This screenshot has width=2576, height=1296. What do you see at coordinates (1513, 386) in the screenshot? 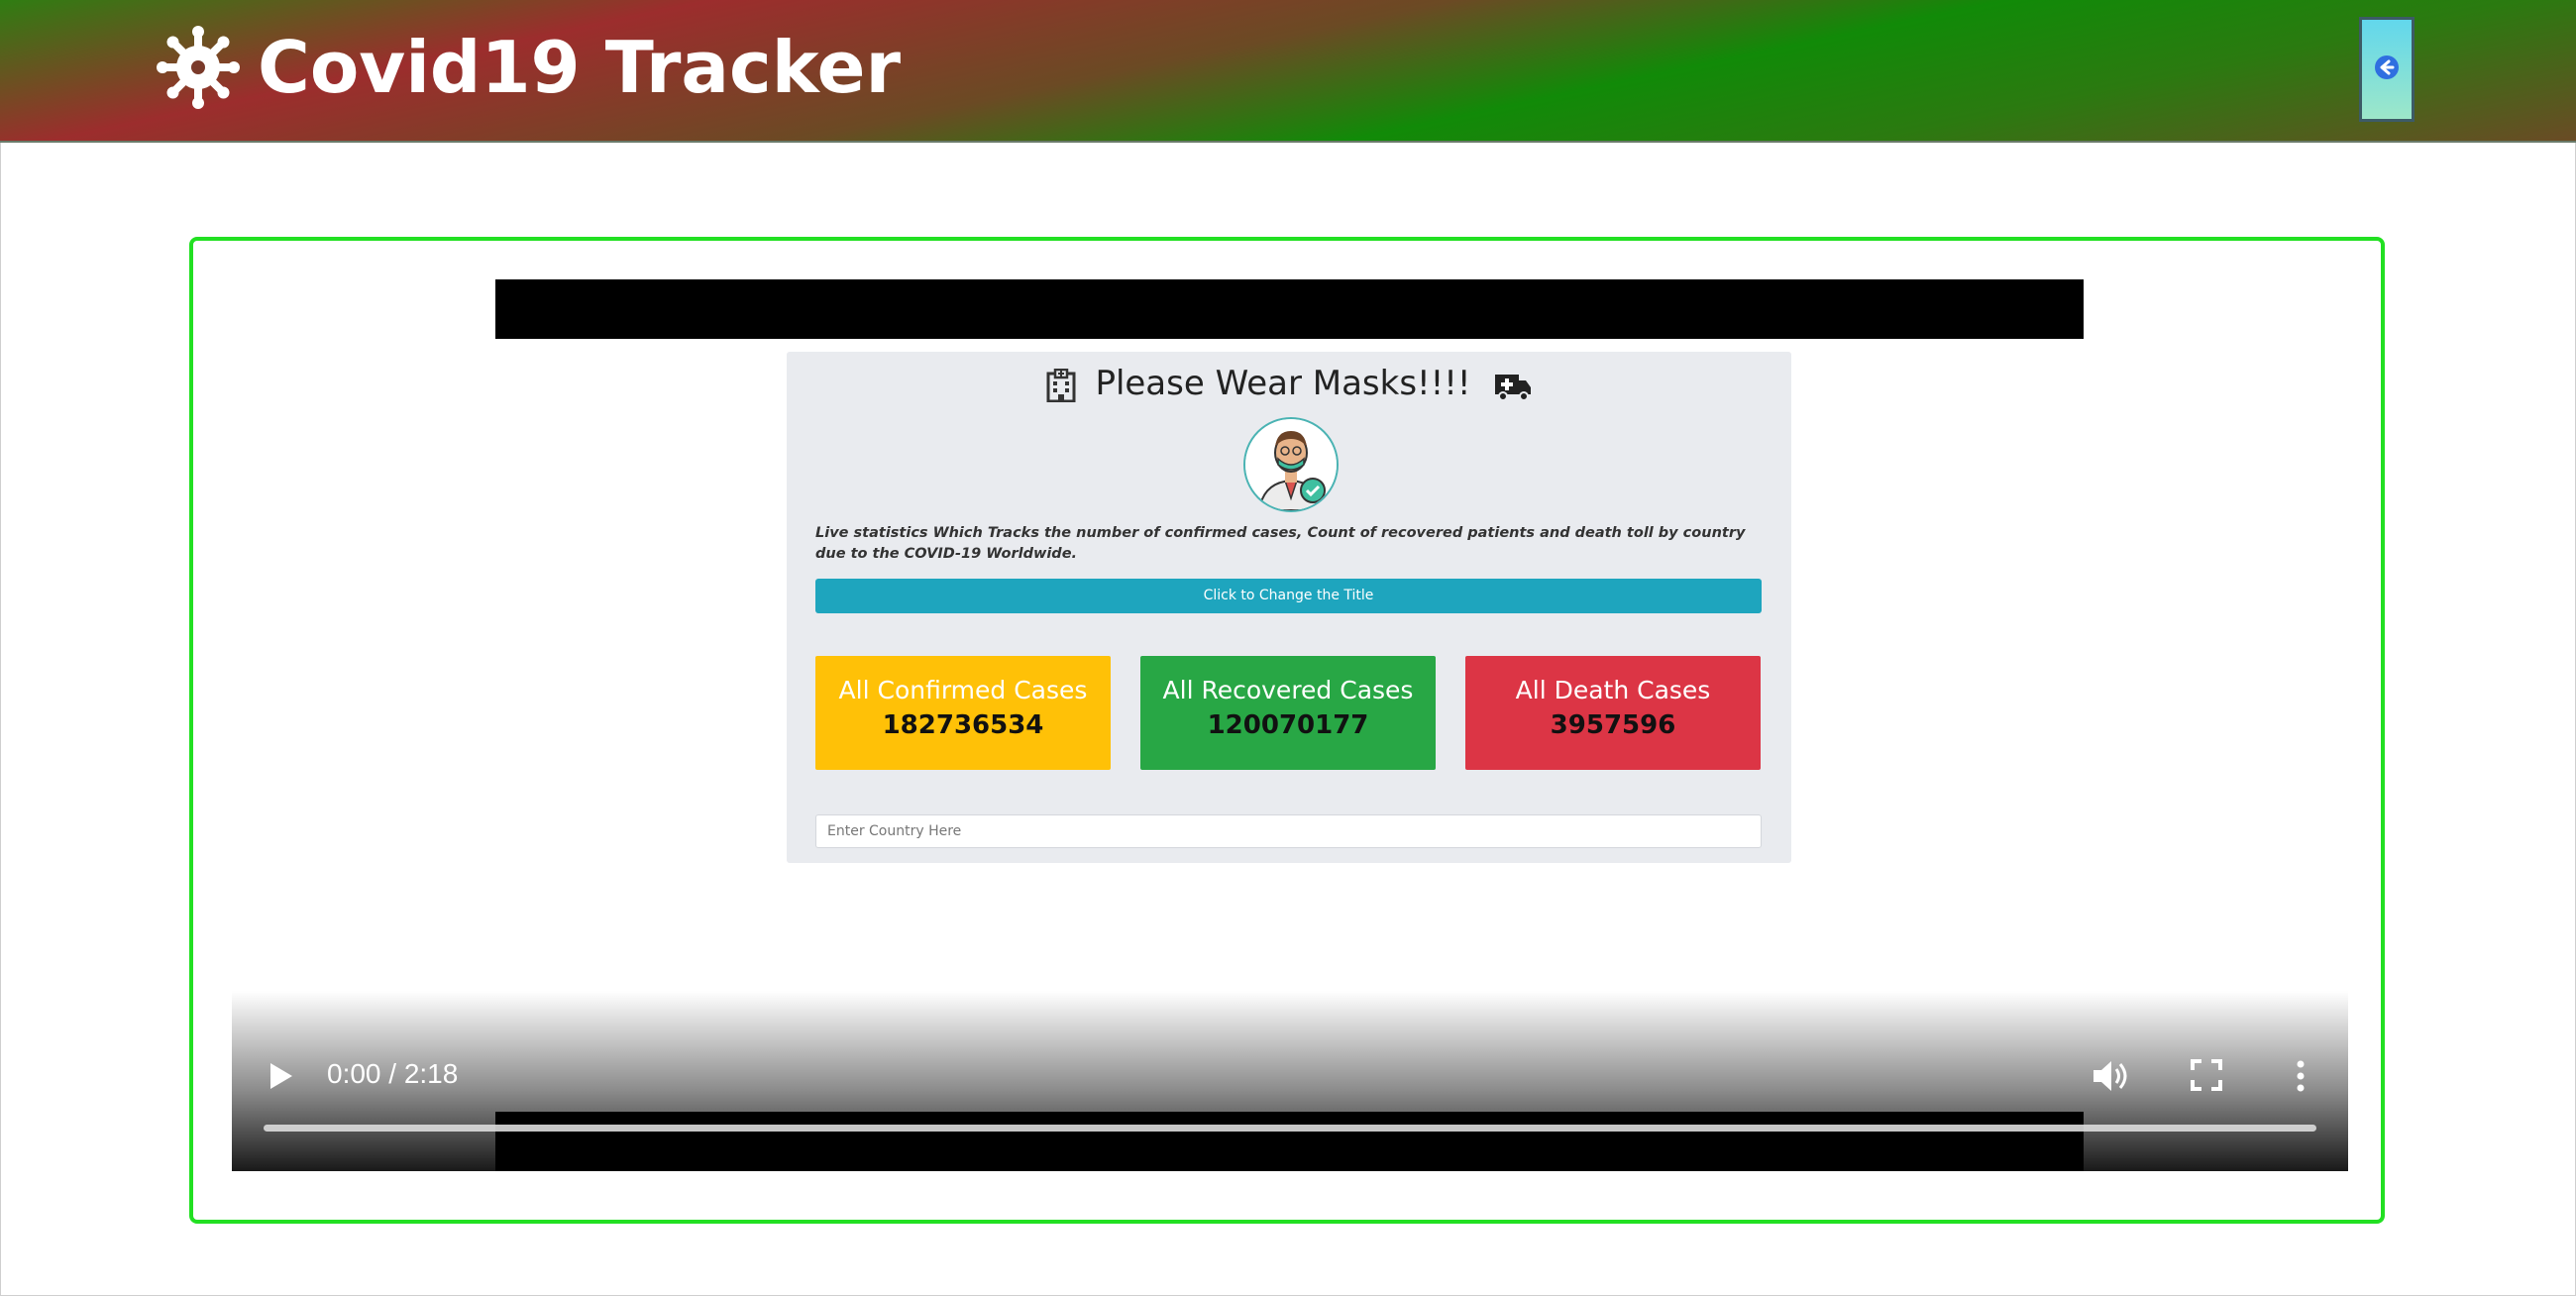
I see `ambulance-icon` at bounding box center [1513, 386].